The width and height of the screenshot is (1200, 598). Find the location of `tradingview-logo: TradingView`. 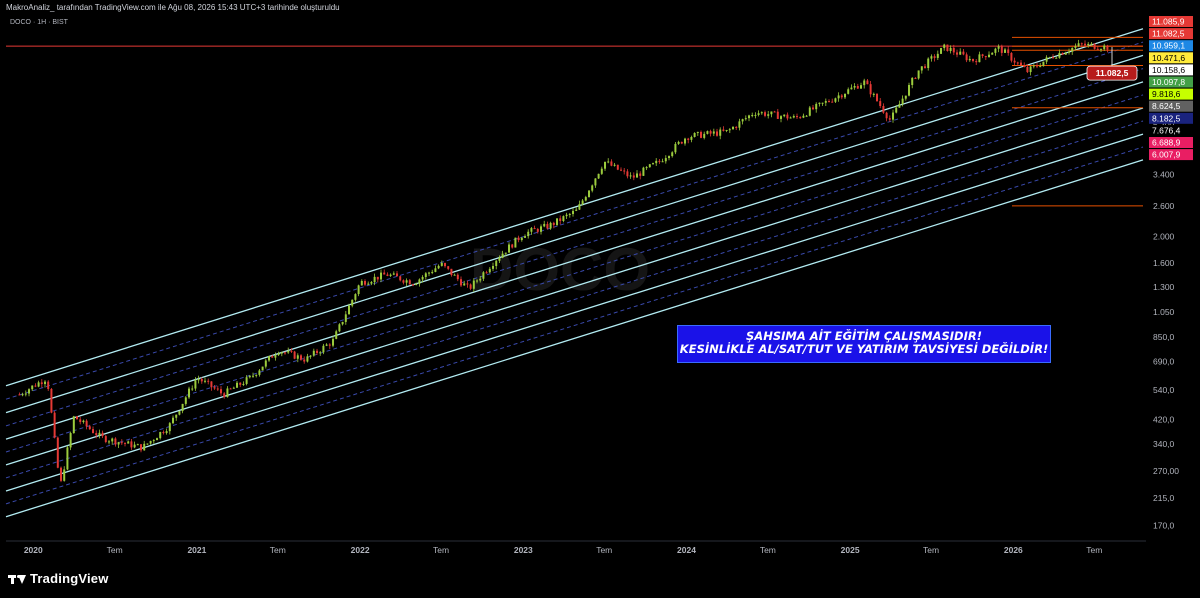

tradingview-logo: TradingView is located at coordinates (58, 578).